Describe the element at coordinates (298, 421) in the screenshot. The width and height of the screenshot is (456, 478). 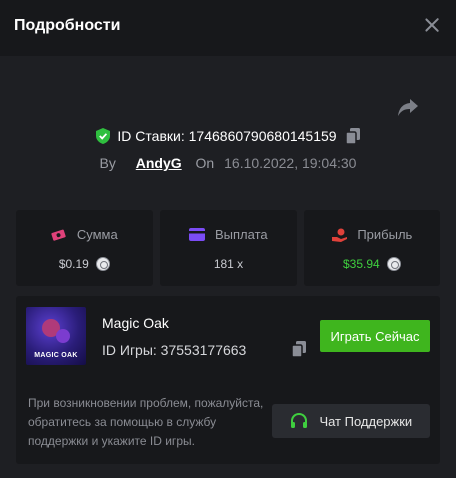
I see `headset-icon` at that location.